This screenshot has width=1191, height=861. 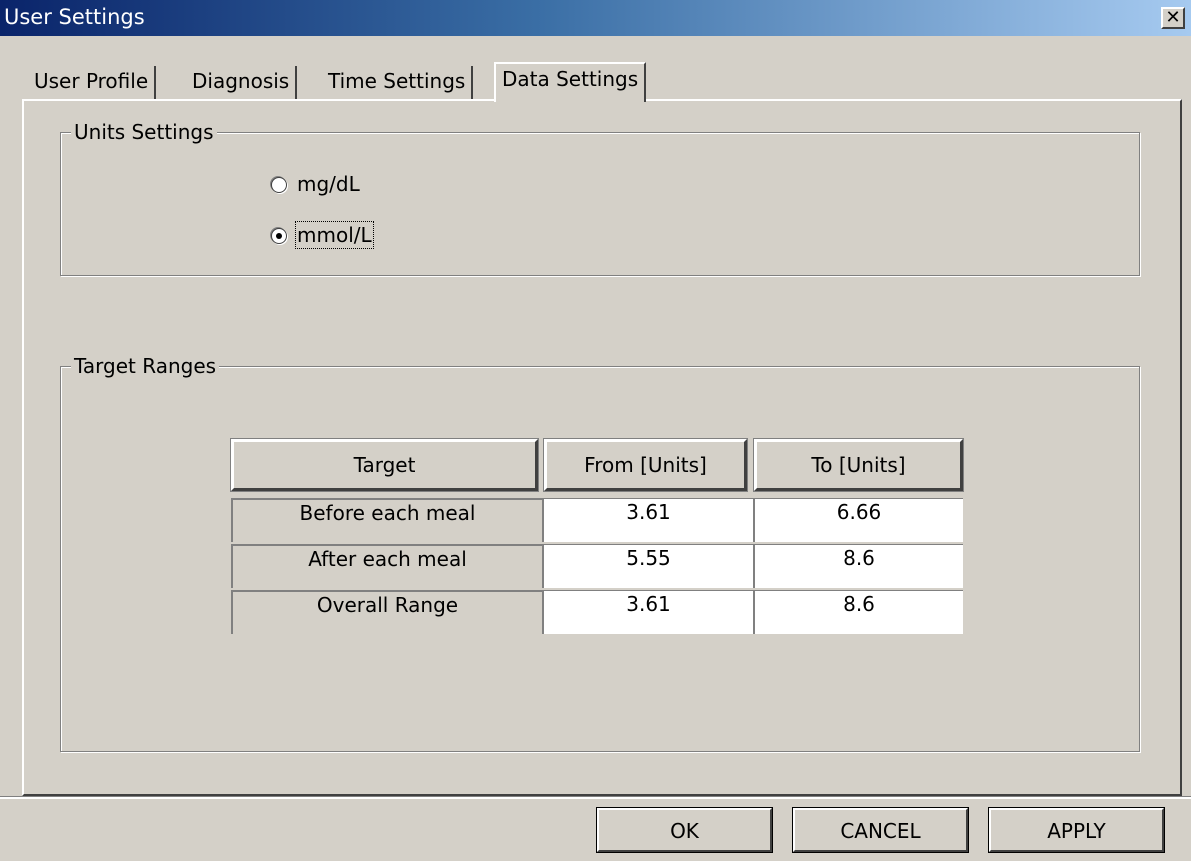 I want to click on cell-after-meal-to: 8.6, so click(x=858, y=566).